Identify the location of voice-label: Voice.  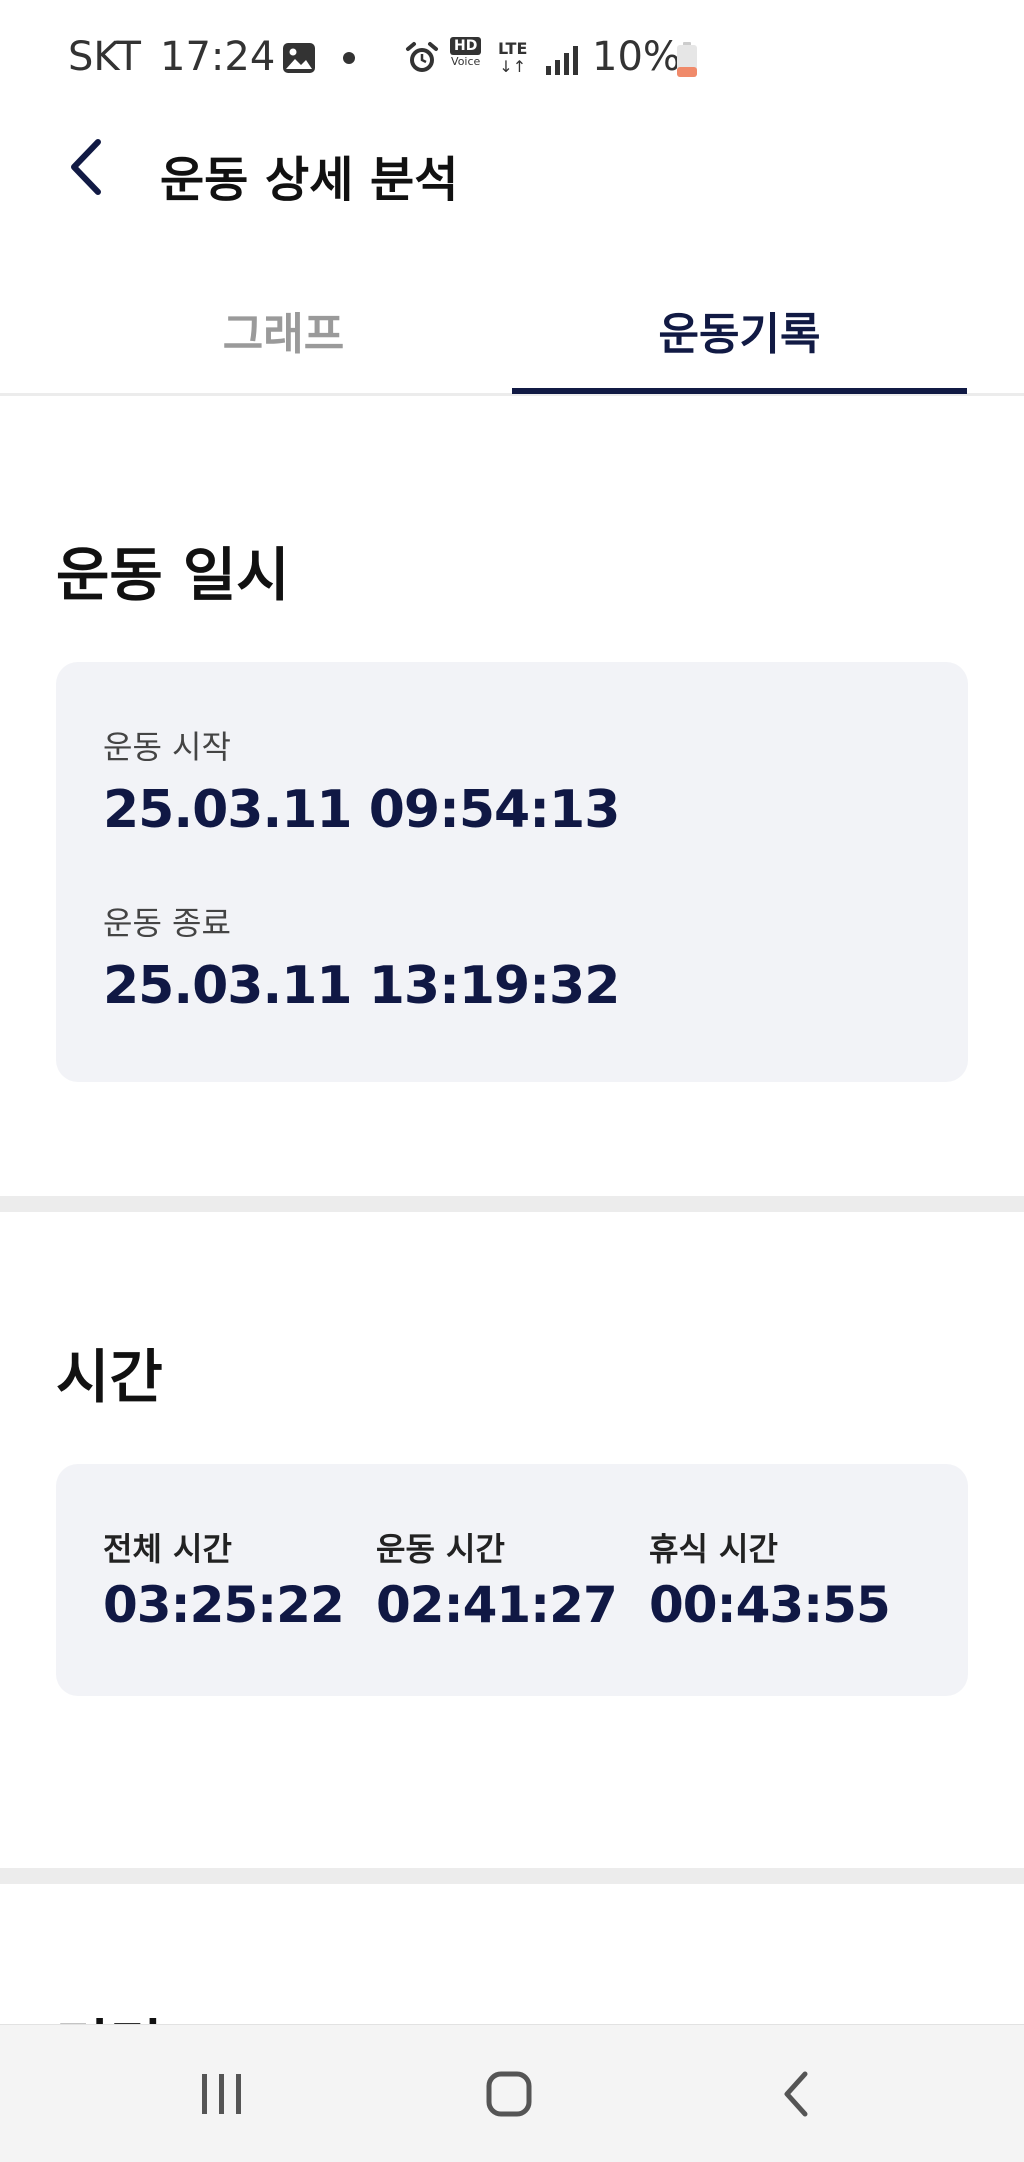
(466, 61).